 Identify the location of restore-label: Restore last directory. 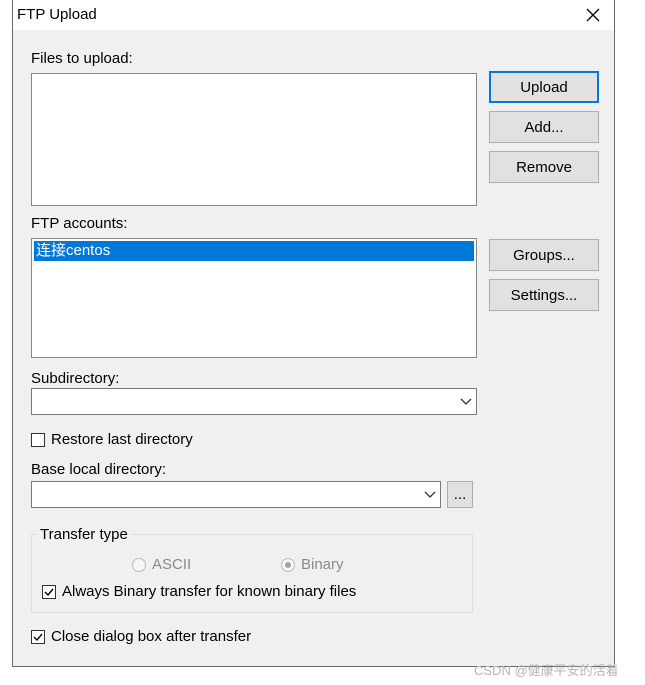
(122, 439).